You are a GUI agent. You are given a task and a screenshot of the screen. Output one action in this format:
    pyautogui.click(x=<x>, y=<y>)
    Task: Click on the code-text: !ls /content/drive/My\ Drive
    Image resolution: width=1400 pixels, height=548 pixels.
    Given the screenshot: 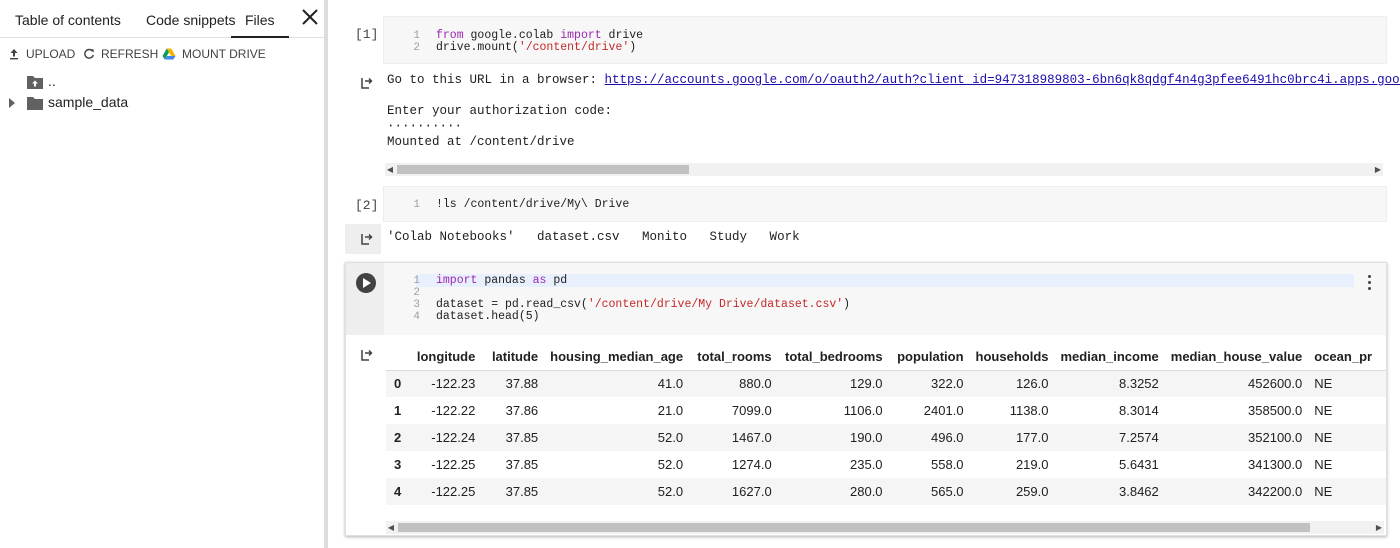 What is the action you would take?
    pyautogui.click(x=533, y=204)
    